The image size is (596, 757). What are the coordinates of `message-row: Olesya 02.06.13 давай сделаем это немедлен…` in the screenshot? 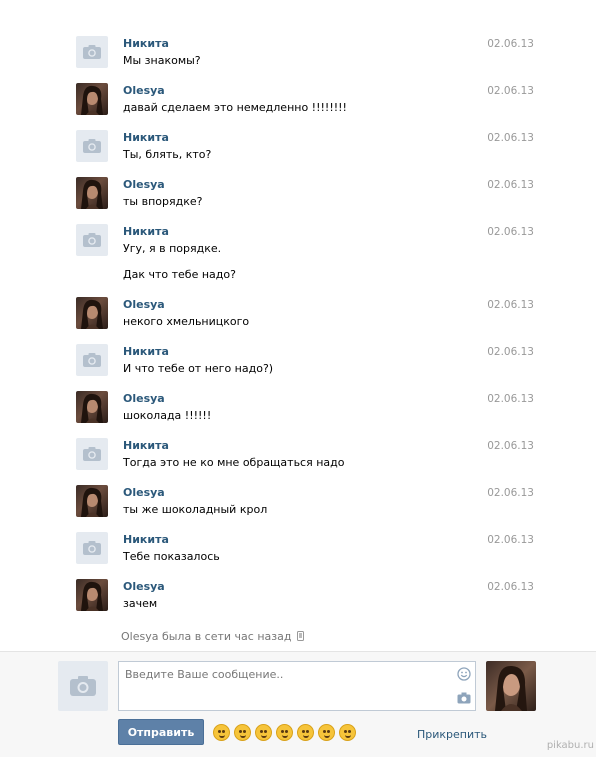 It's located at (306, 101).